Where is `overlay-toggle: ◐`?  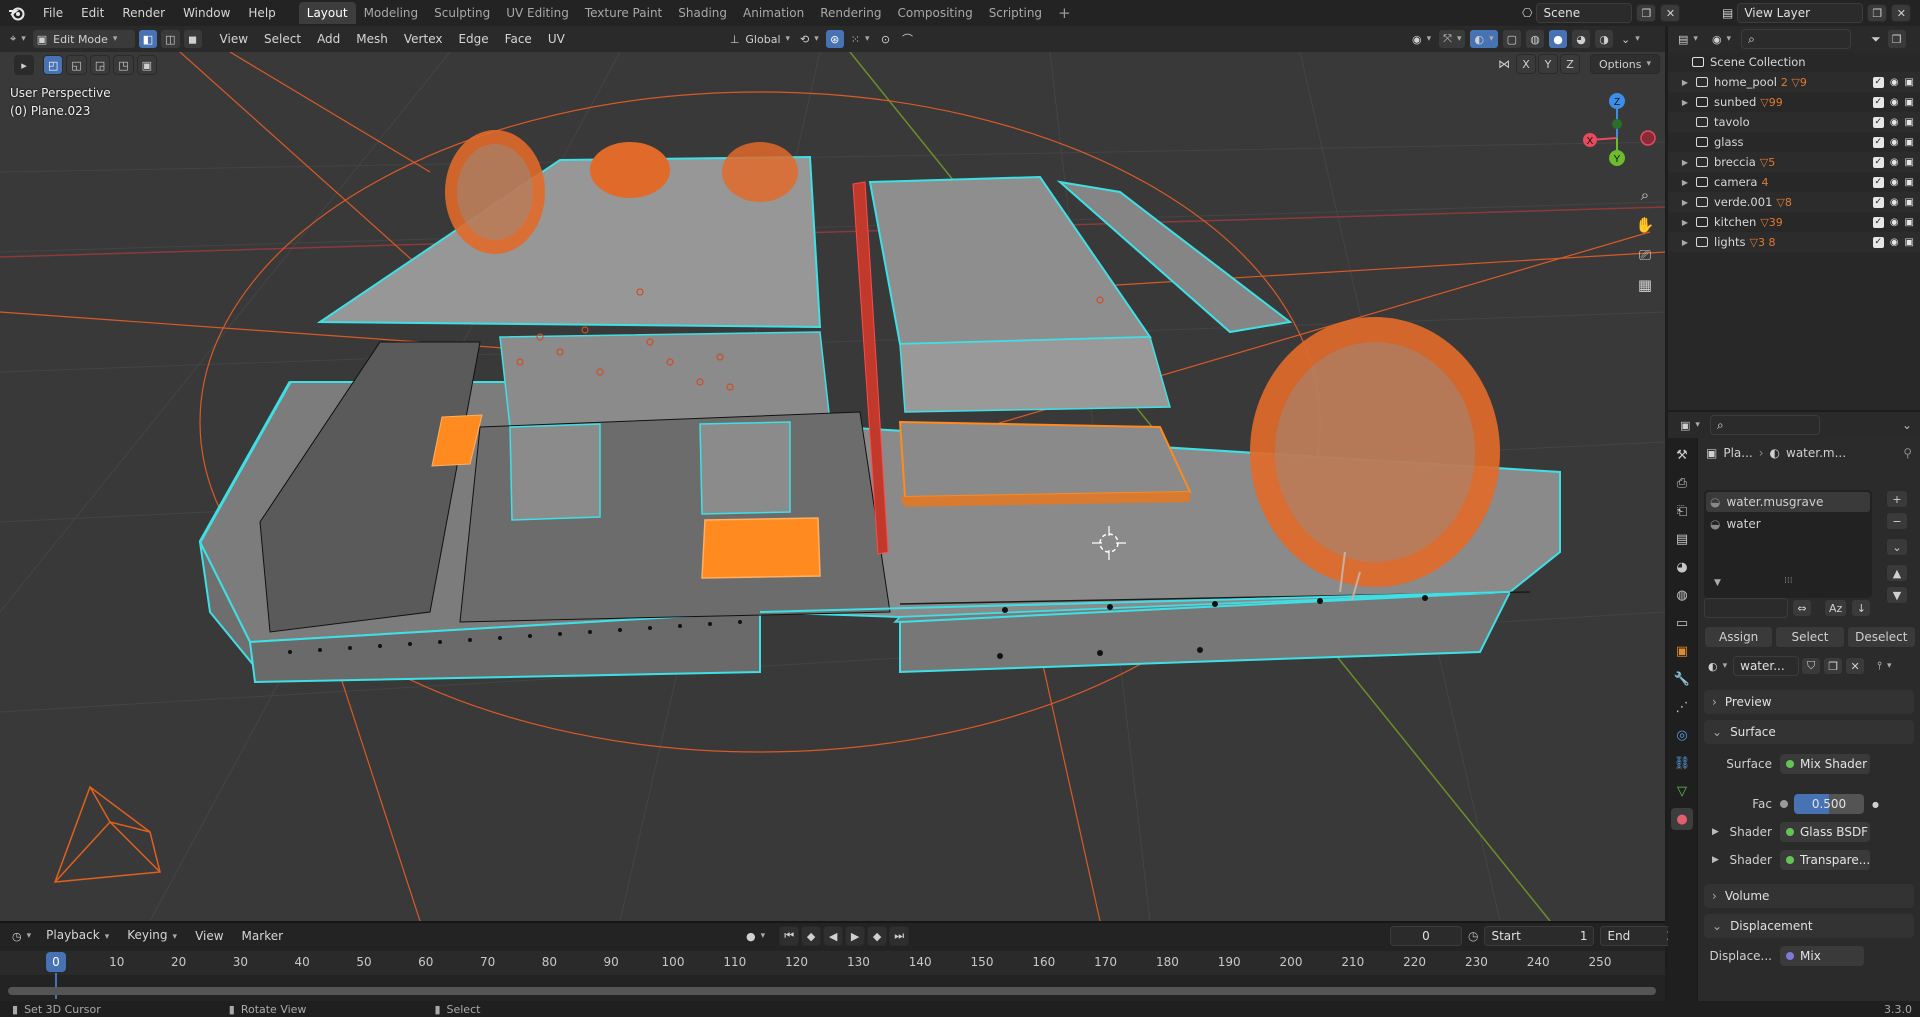 overlay-toggle: ◐ is located at coordinates (1484, 39).